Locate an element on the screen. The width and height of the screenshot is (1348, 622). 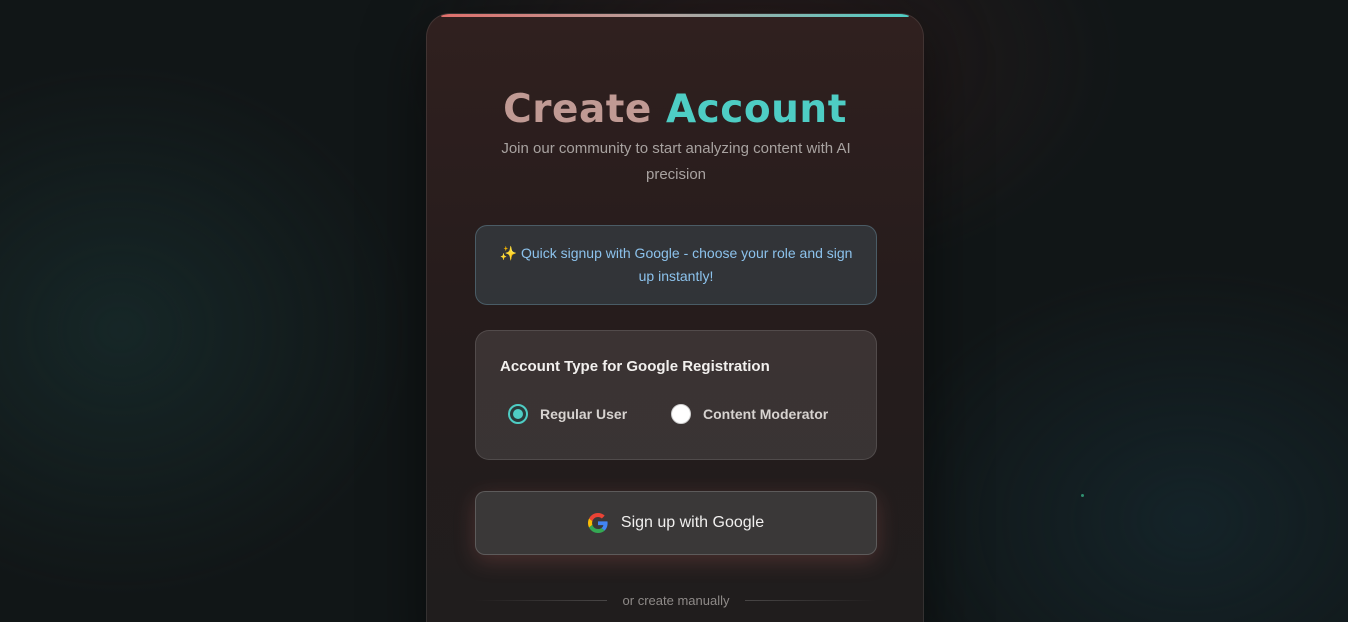
radio-label-content-moderator: Content Moderator is located at coordinates (766, 414).